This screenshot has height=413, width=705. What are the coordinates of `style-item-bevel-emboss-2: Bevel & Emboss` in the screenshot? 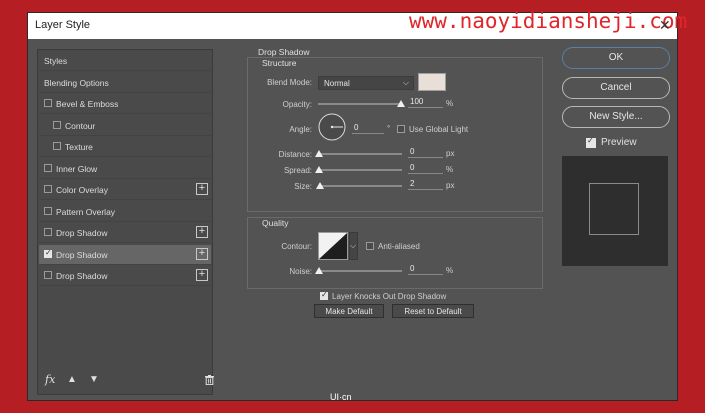 It's located at (125, 104).